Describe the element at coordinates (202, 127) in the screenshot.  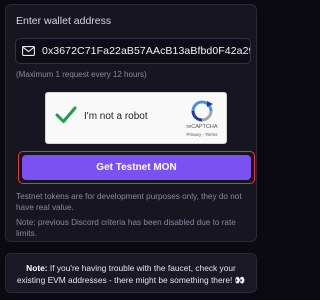
I see `recaptcha-brand-label: reCAPTCHA` at that location.